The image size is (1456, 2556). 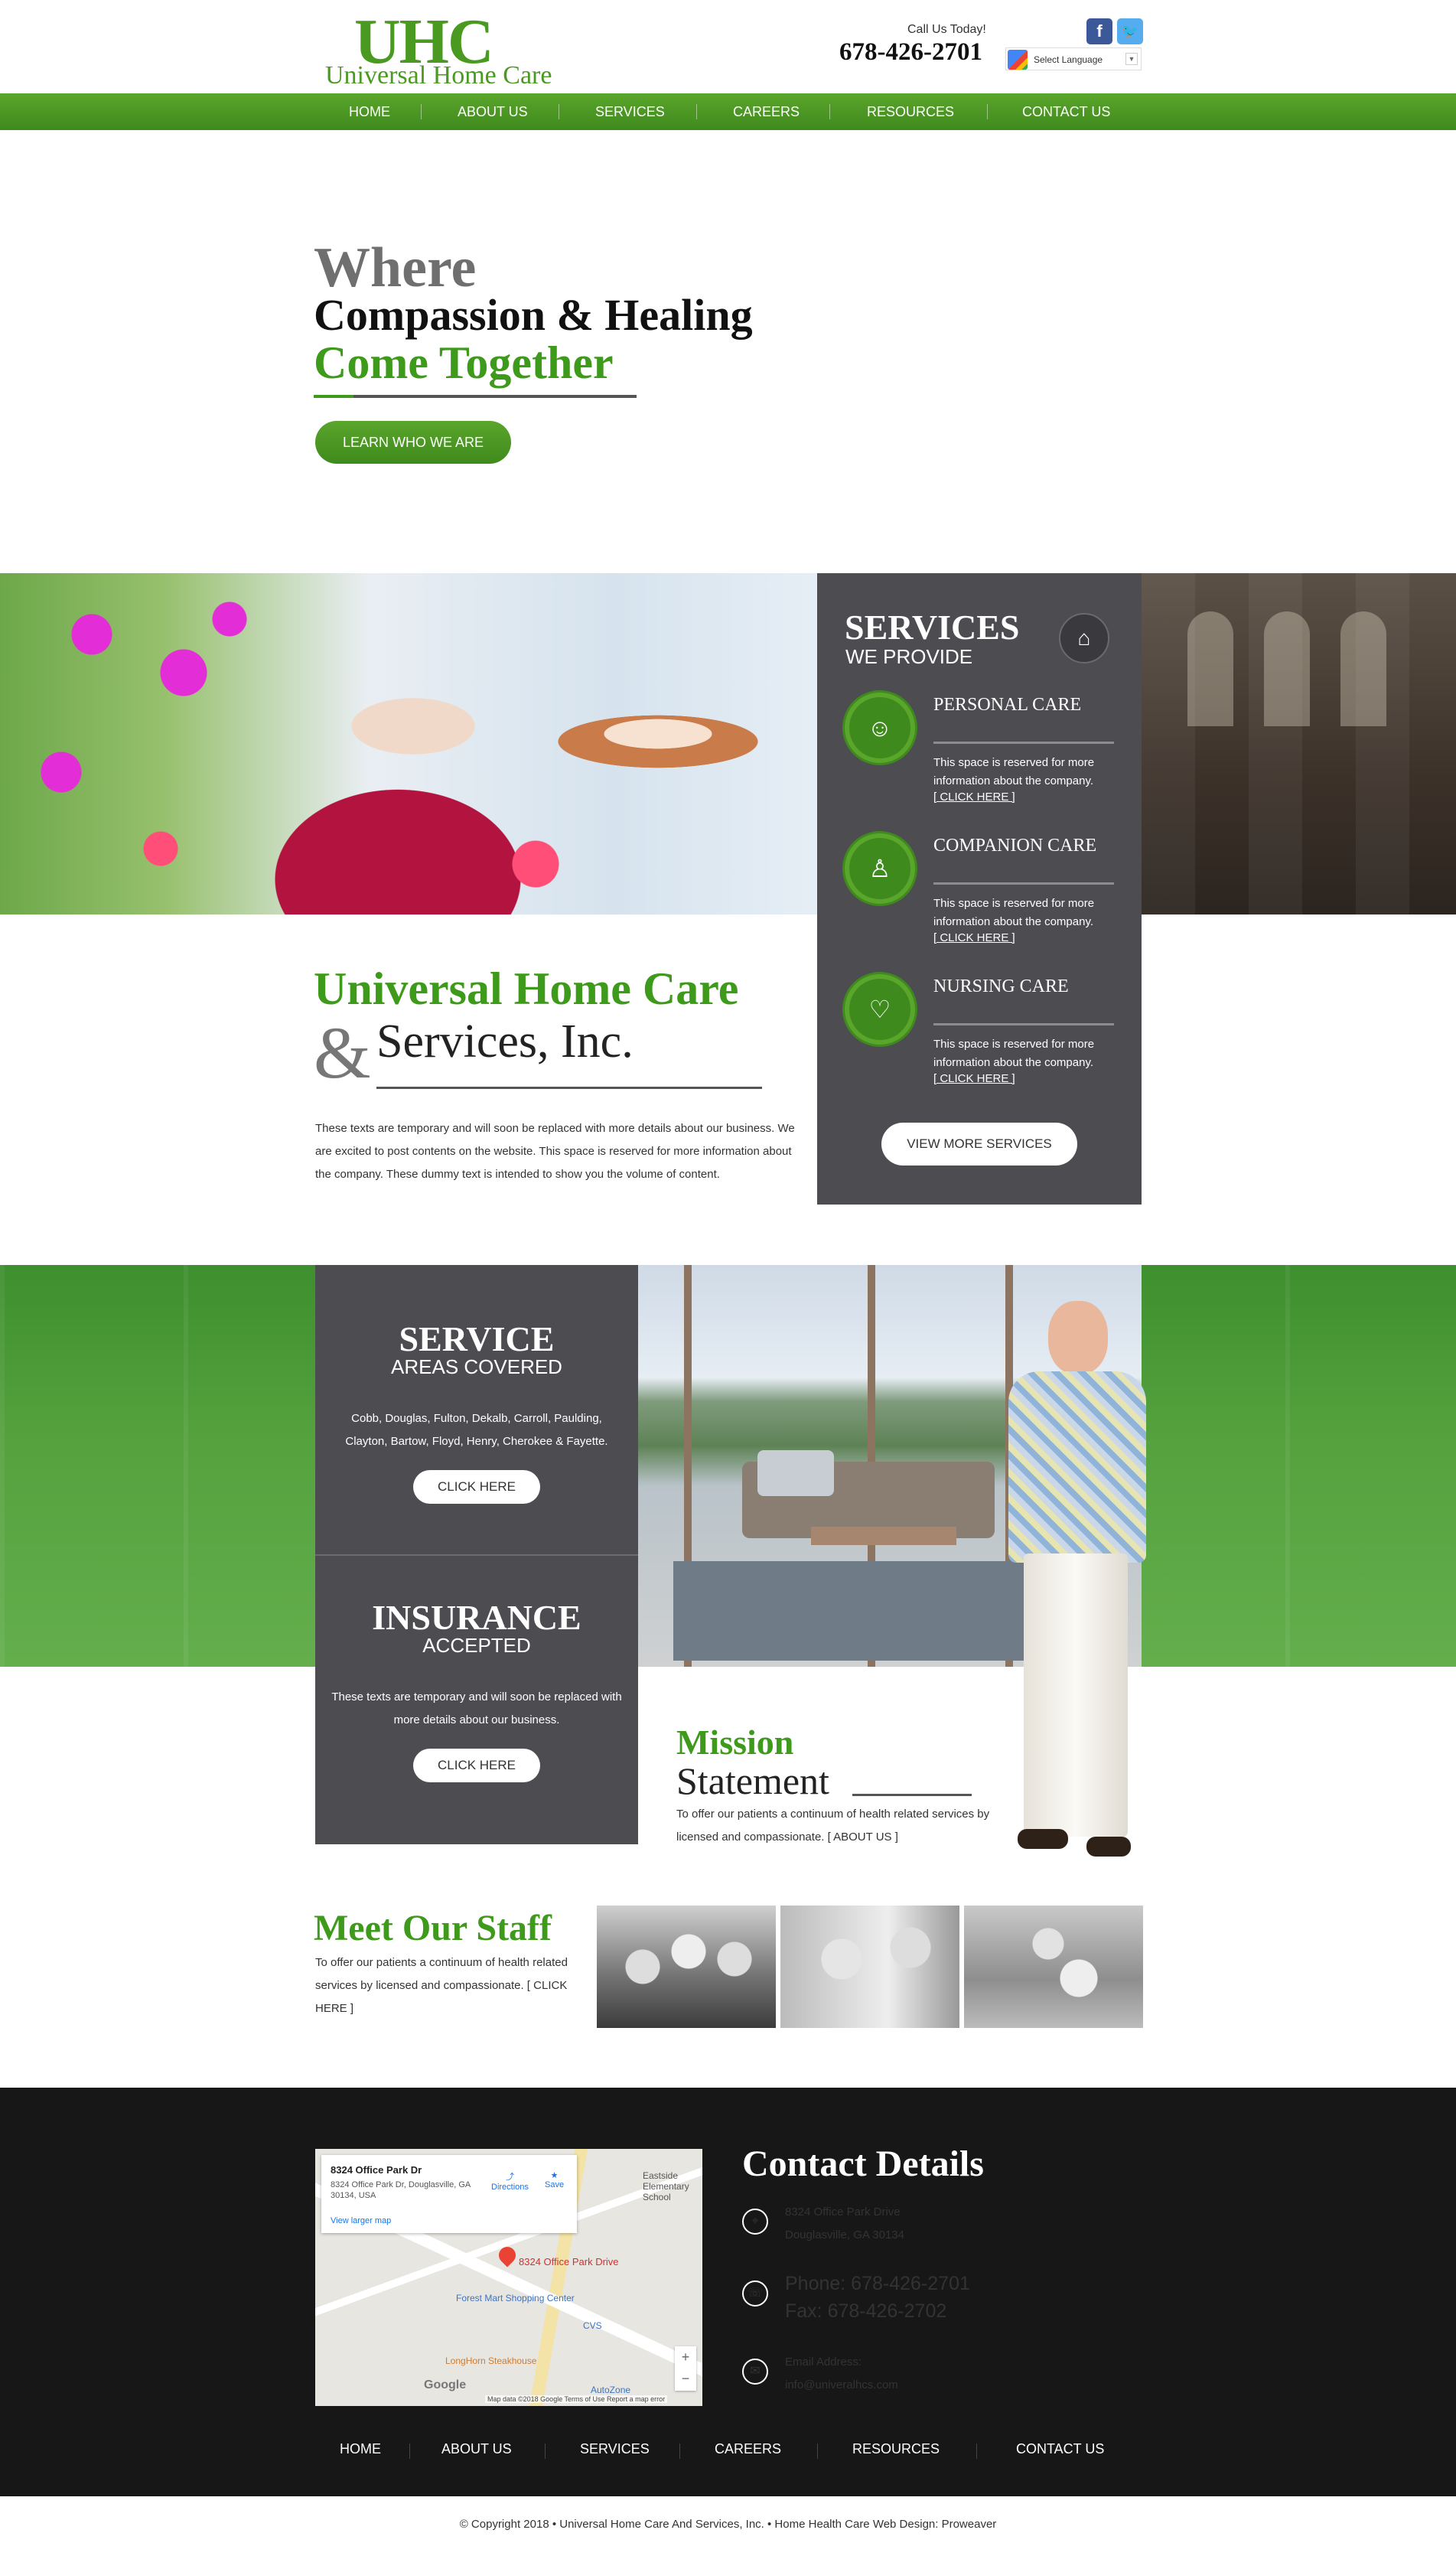 What do you see at coordinates (361, 2220) in the screenshot?
I see `view-larger-map-link: View larger map` at bounding box center [361, 2220].